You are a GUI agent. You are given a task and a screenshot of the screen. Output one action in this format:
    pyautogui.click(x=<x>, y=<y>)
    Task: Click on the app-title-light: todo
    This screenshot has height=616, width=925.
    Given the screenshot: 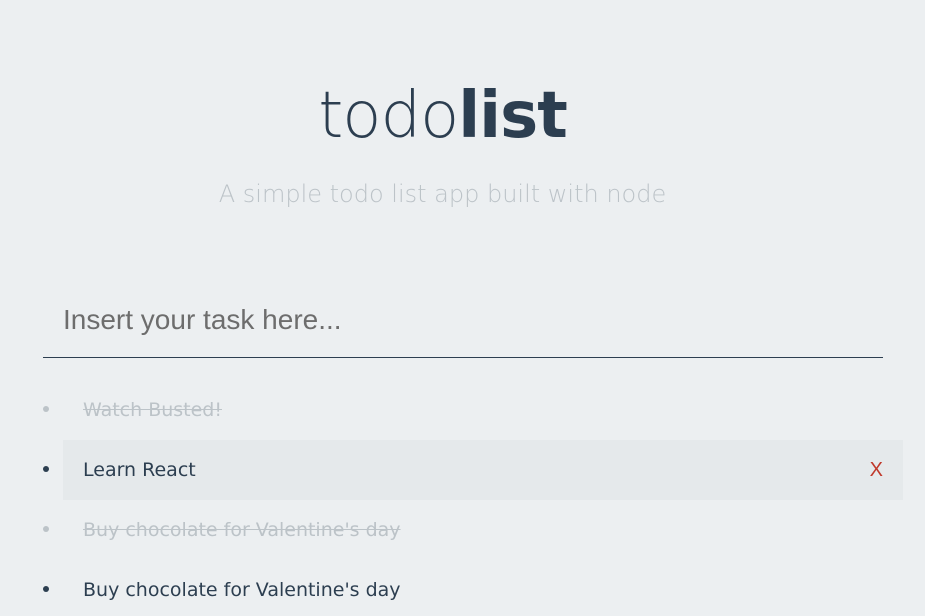 What is the action you would take?
    pyautogui.click(x=388, y=116)
    